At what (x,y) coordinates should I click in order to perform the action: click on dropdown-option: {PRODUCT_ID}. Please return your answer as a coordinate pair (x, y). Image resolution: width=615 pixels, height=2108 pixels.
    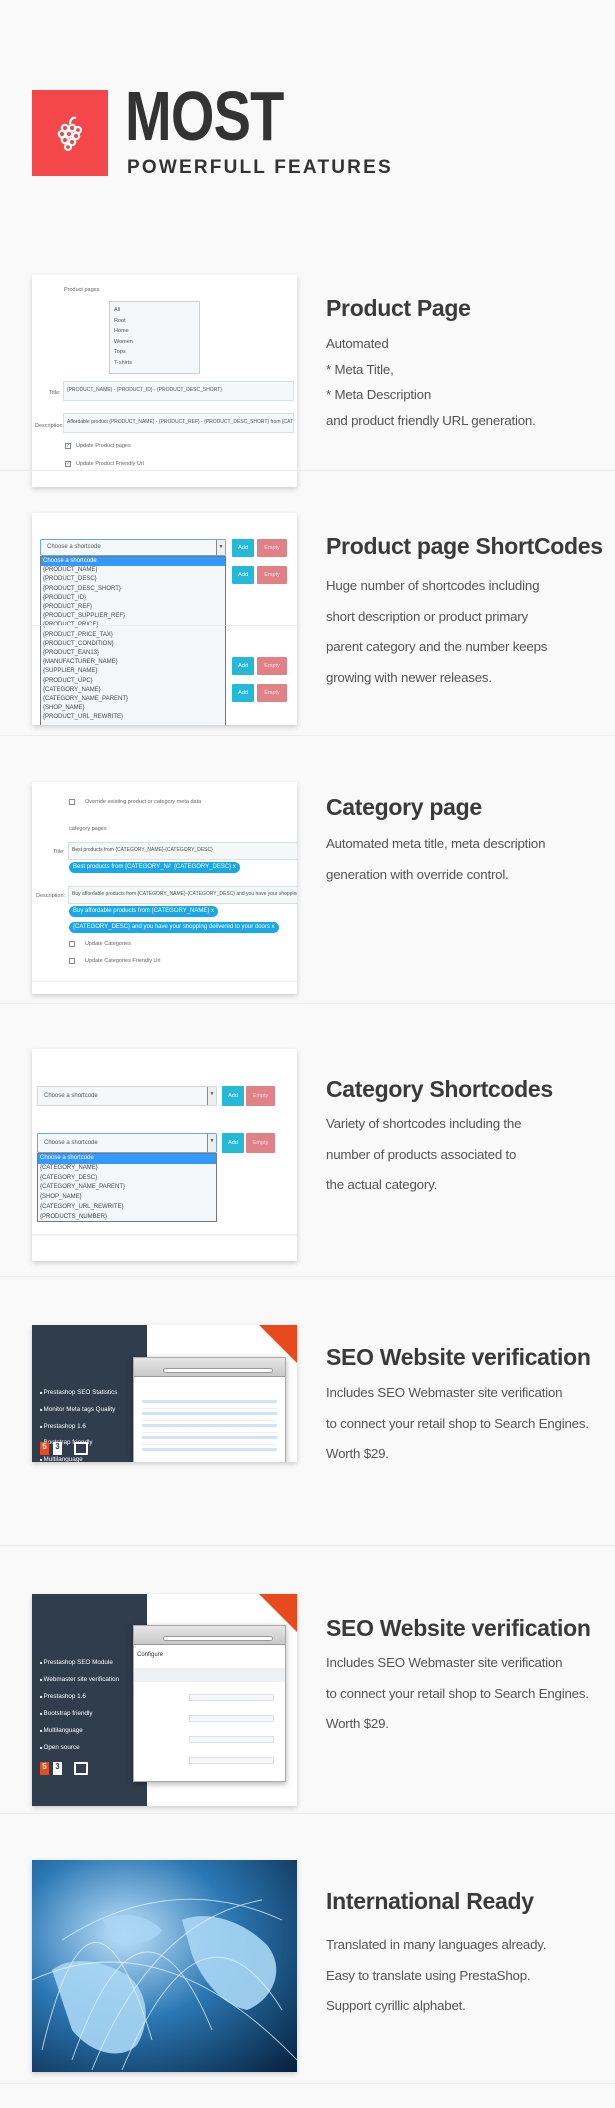
    Looking at the image, I should click on (133, 598).